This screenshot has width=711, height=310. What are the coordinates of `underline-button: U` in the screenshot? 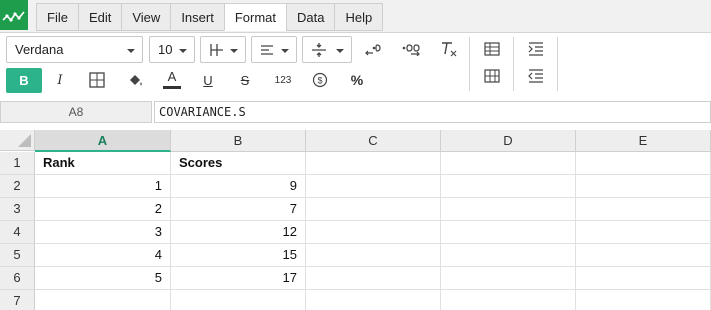 It's located at (208, 80).